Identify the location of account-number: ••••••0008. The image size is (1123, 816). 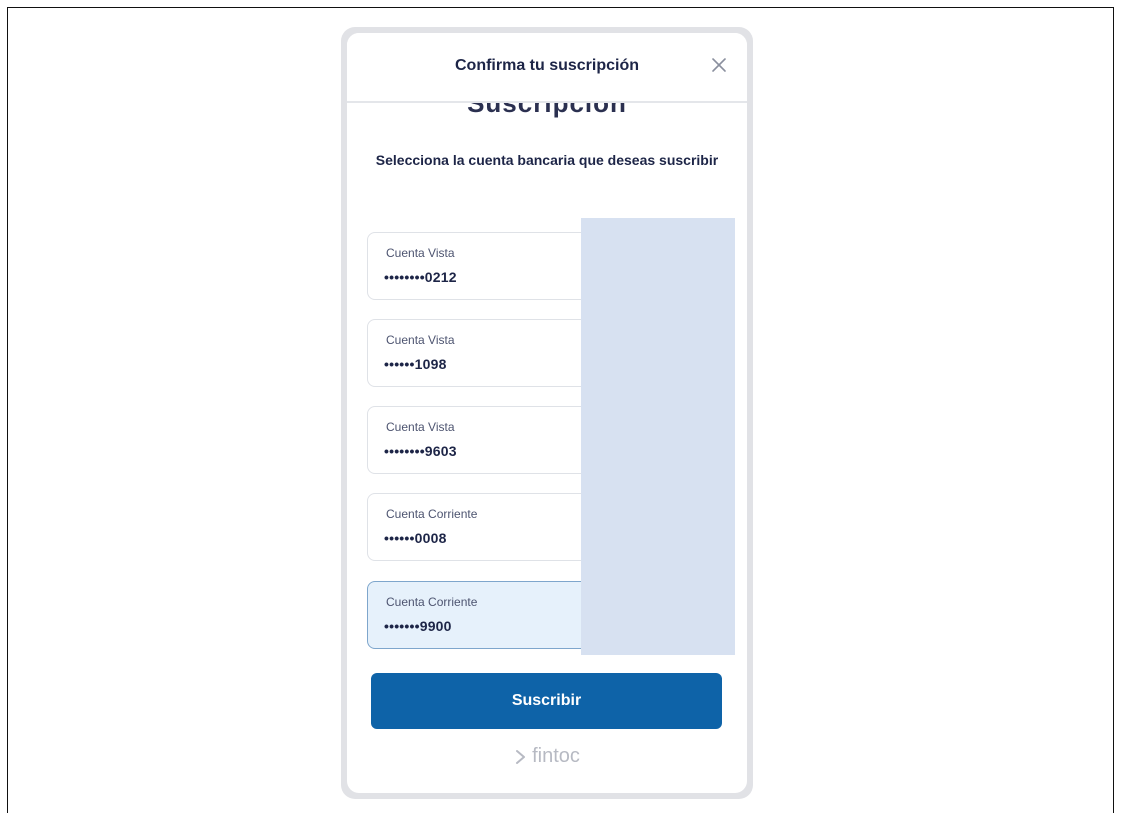
(415, 538).